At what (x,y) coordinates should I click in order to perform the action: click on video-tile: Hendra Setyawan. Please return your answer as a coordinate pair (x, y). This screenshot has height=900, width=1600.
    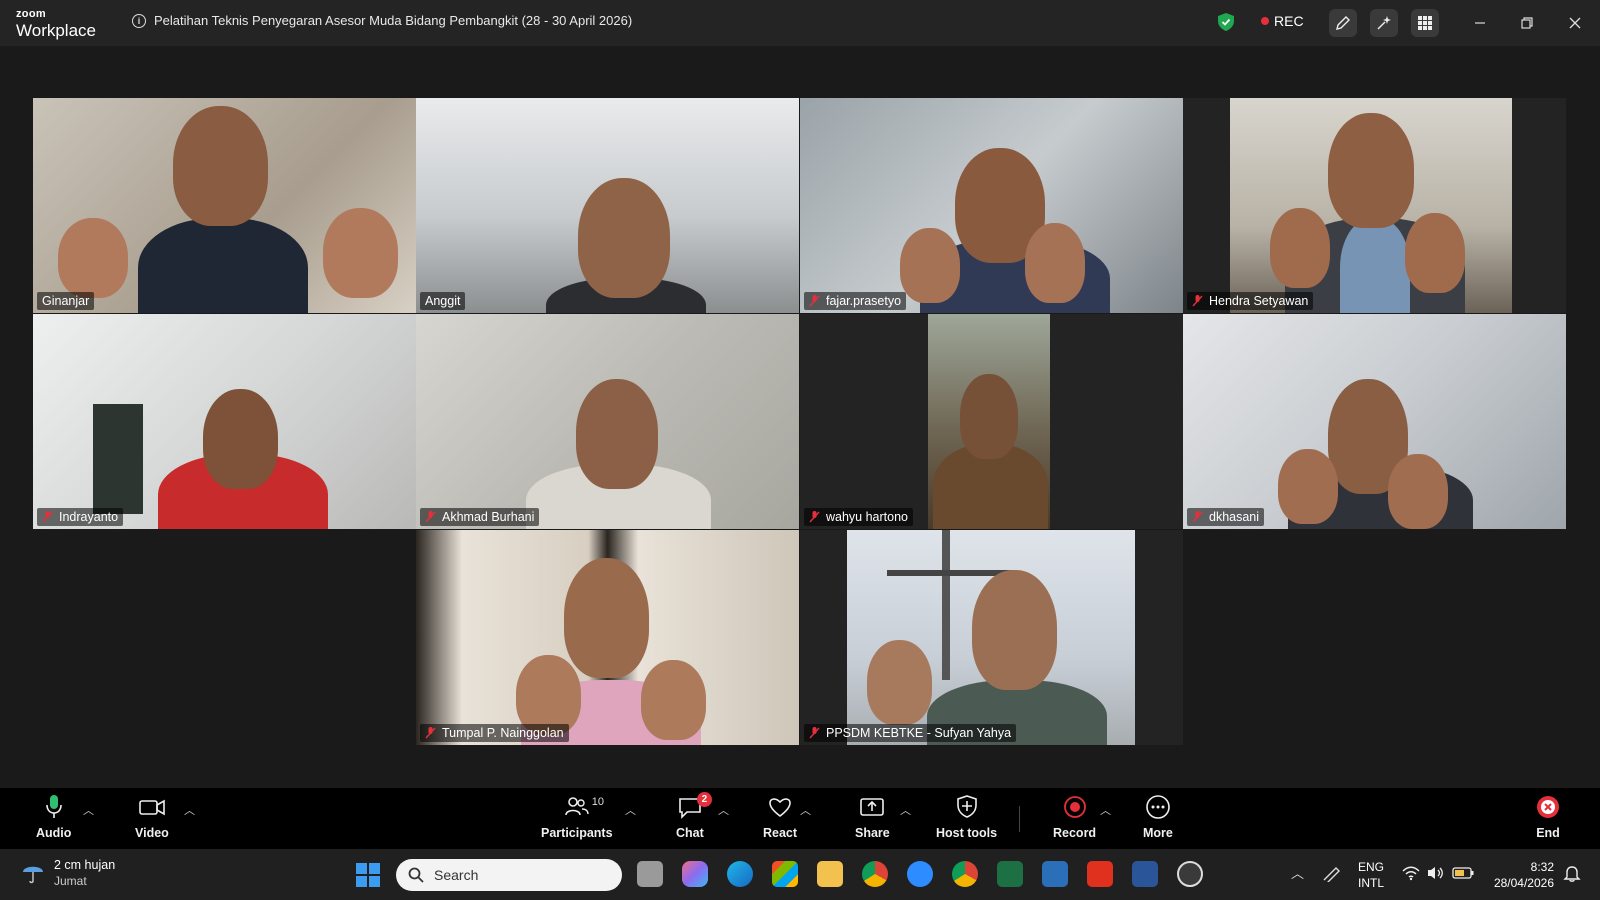
    Looking at the image, I should click on (1374, 205).